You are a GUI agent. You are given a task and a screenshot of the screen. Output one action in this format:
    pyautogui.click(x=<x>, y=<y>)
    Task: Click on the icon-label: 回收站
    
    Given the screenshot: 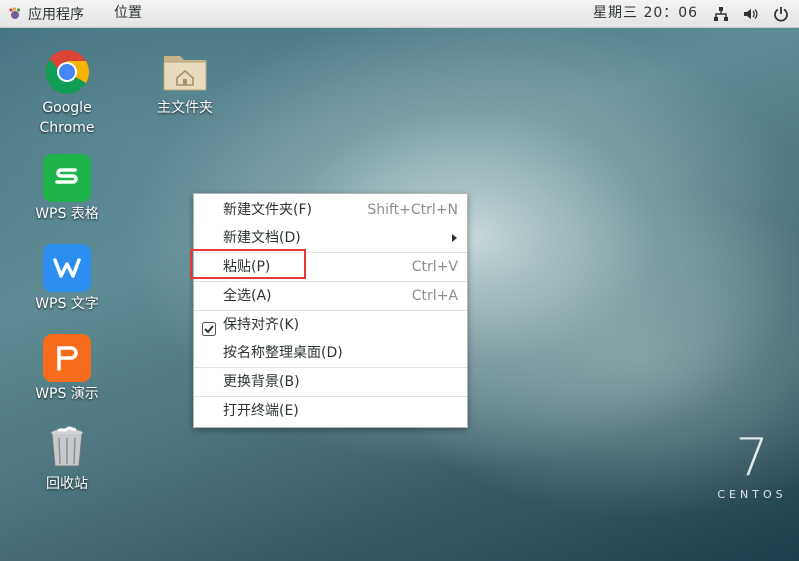 What is the action you would take?
    pyautogui.click(x=67, y=484)
    